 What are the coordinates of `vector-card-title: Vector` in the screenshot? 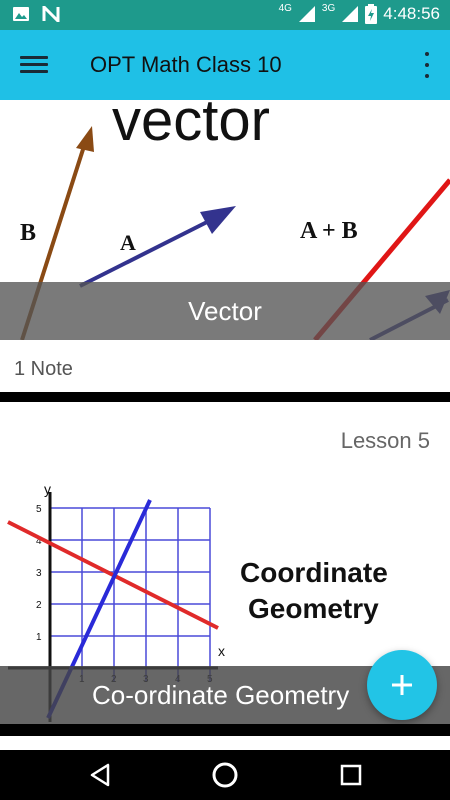 It's located at (225, 310).